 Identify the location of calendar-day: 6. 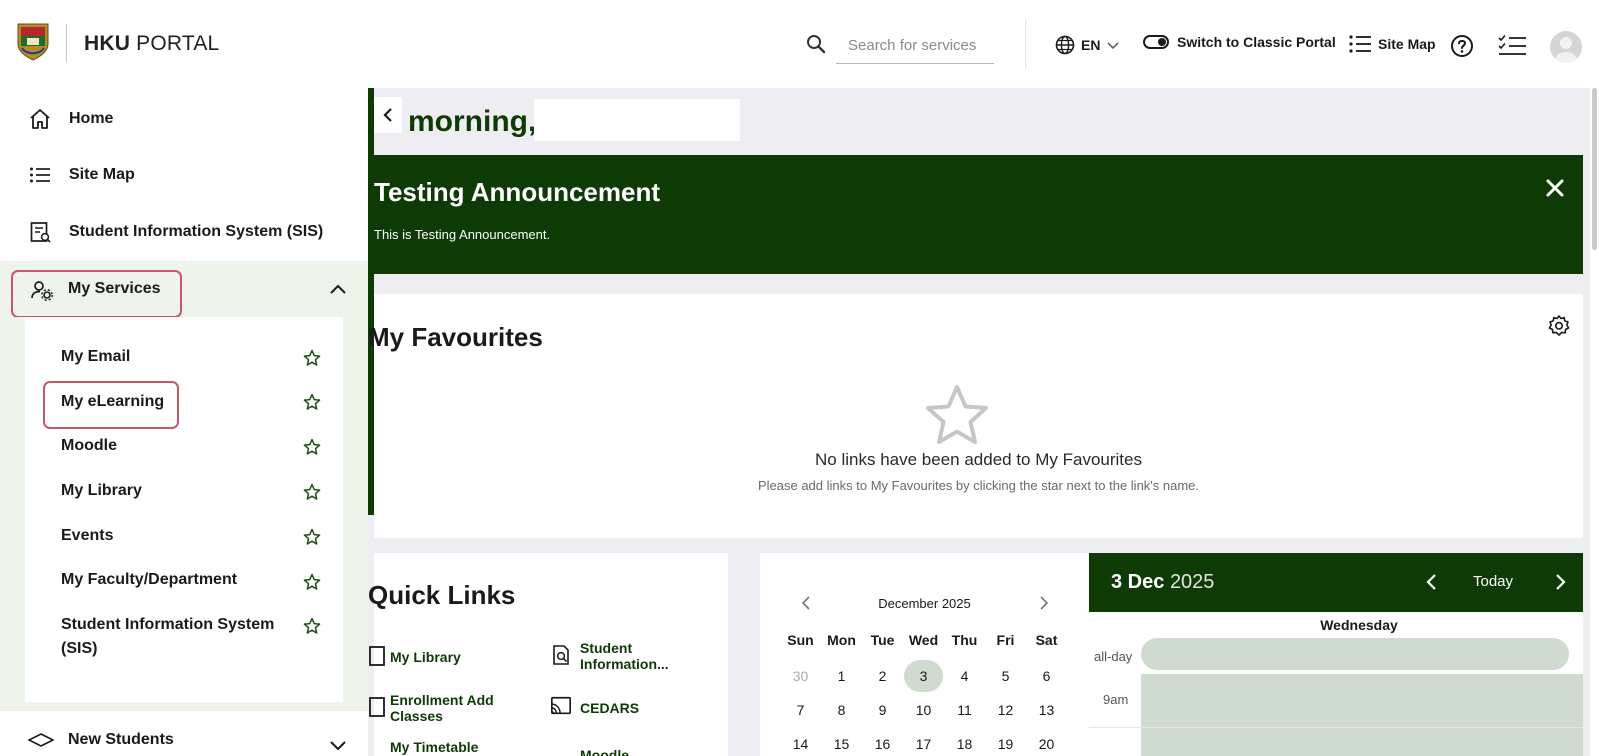
(1046, 676).